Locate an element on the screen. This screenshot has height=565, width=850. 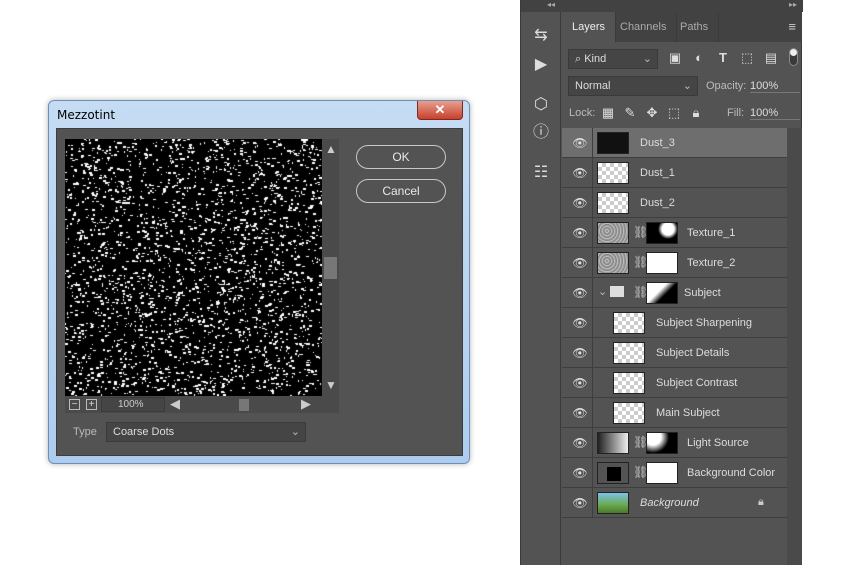
layer-row: 👁︎ ⌄ ⛓︎ Subject is located at coordinates (674, 293).